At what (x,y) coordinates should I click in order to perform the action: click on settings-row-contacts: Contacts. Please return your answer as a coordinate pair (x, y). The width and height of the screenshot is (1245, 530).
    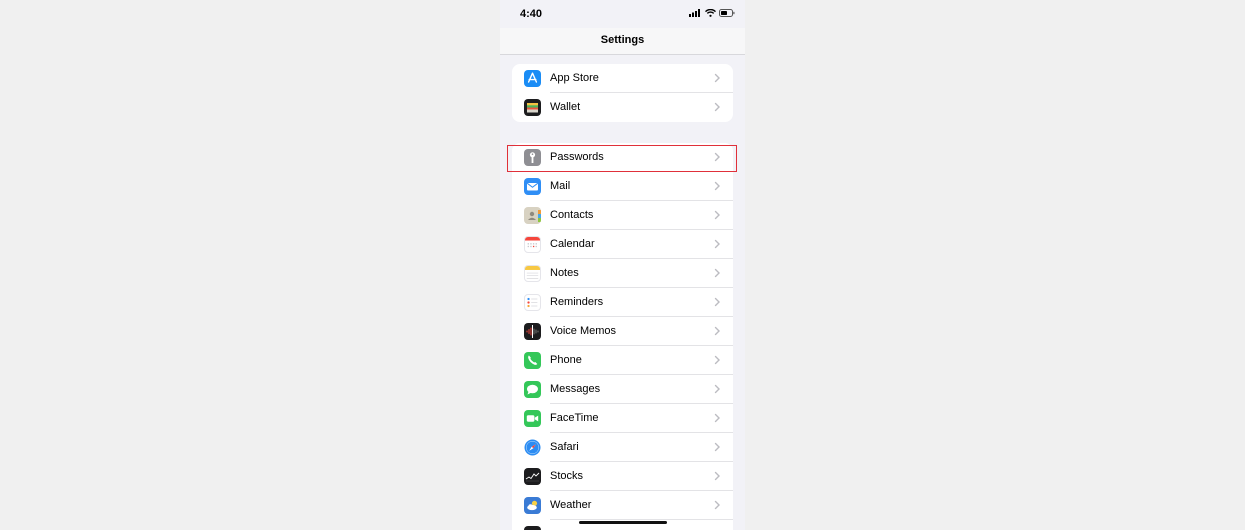
    Looking at the image, I should click on (622, 215).